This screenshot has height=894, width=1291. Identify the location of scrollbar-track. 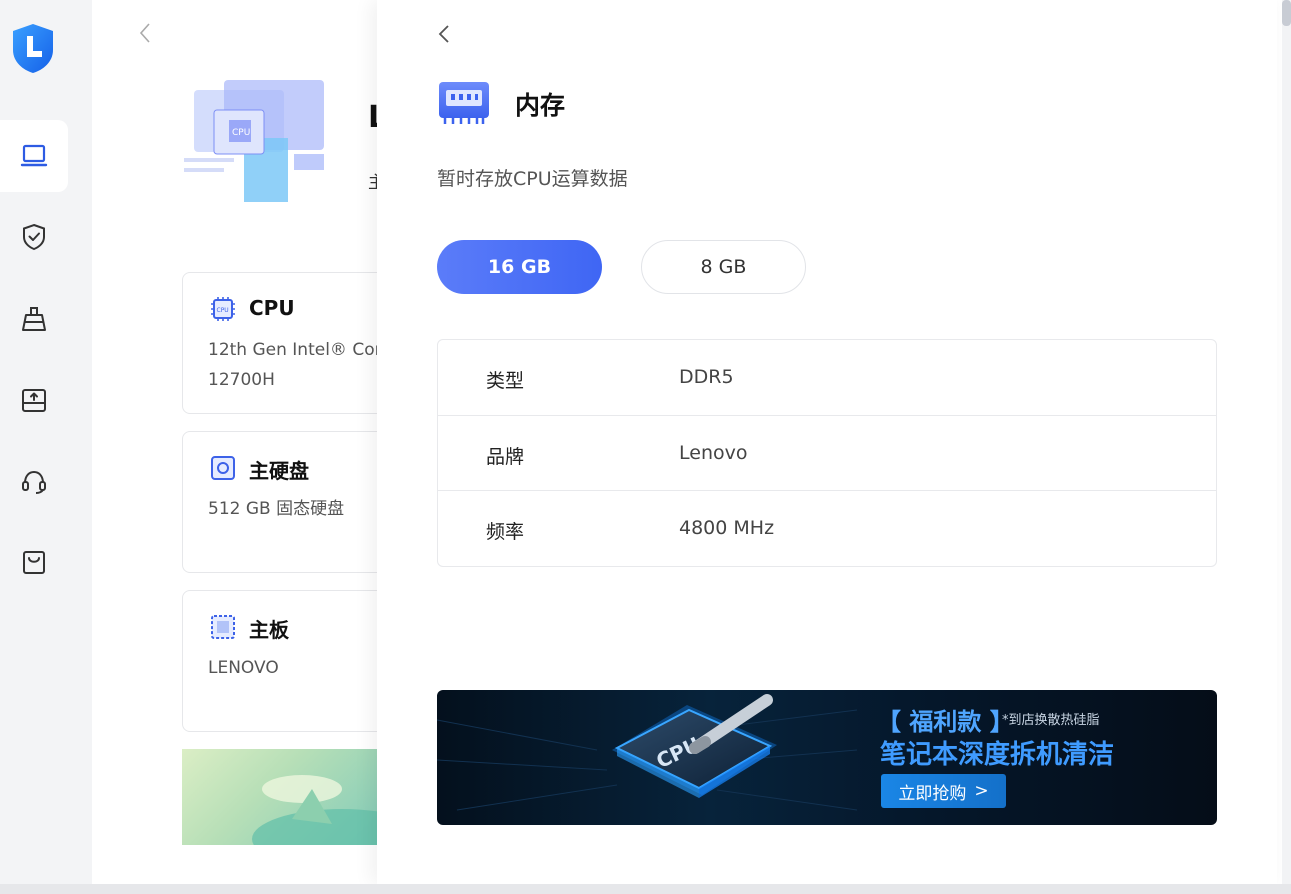
(1286, 447).